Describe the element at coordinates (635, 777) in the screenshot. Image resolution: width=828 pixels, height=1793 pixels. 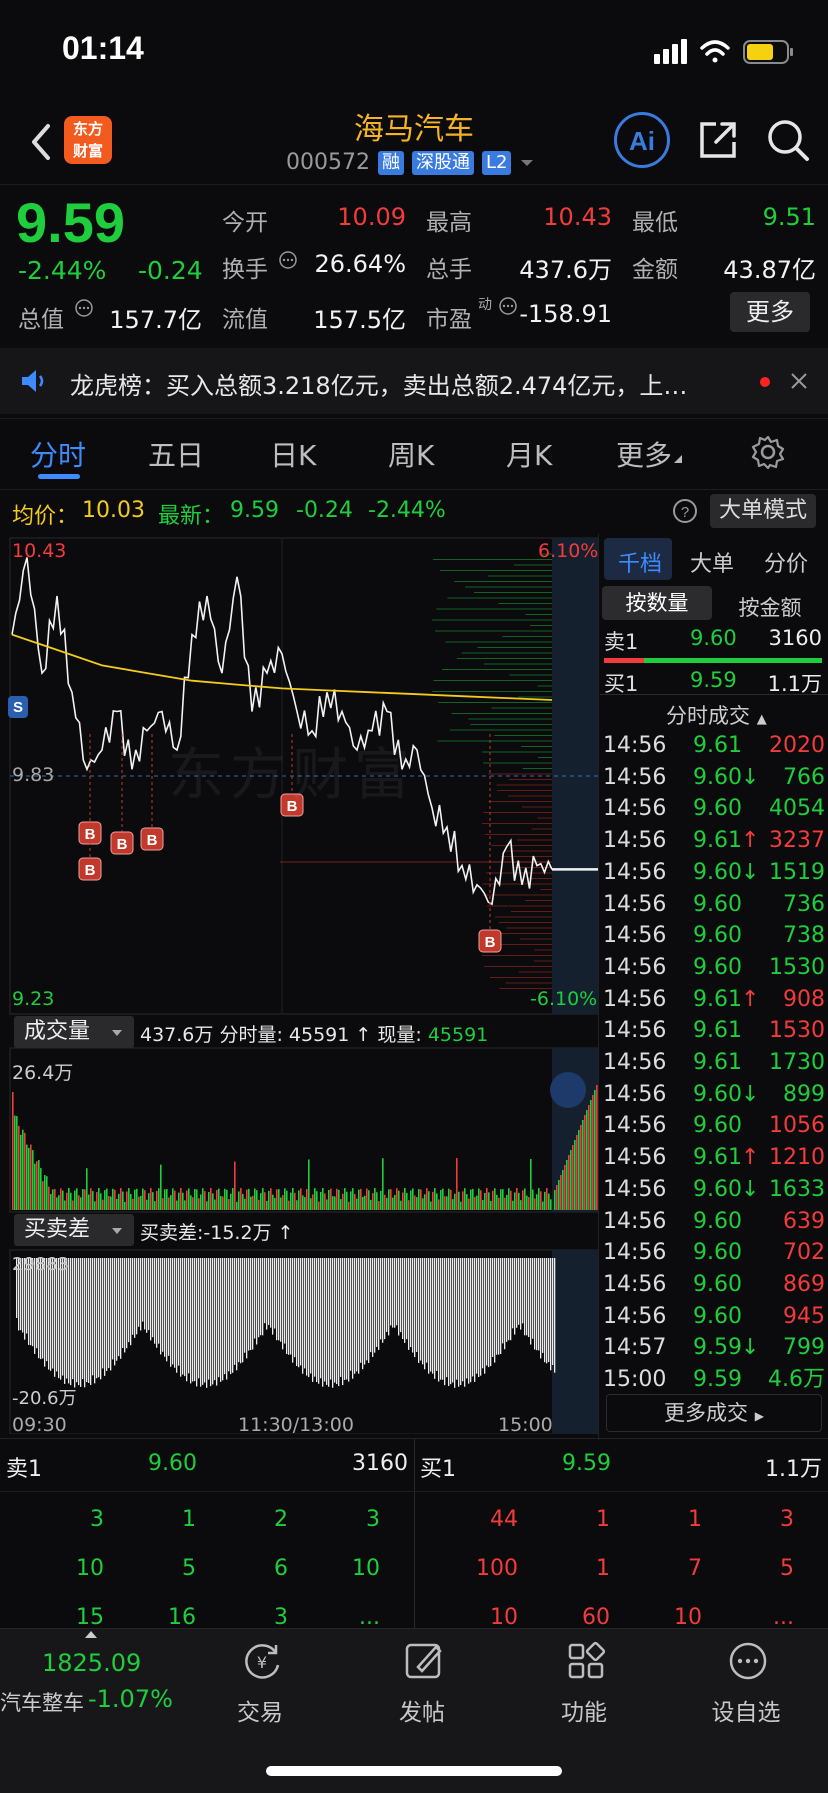
I see `tick-time: 14:56` at that location.